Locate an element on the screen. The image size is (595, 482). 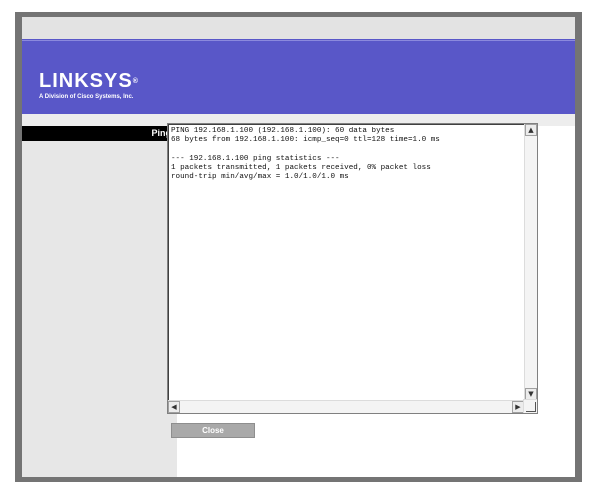
ping-output-line: --- 192.168.1.100 ping statistics --- is located at coordinates (255, 158).